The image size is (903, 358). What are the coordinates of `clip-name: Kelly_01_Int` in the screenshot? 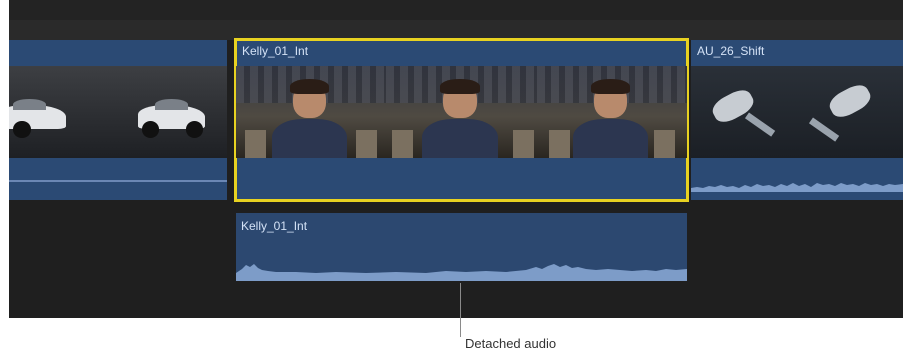 It's located at (275, 51).